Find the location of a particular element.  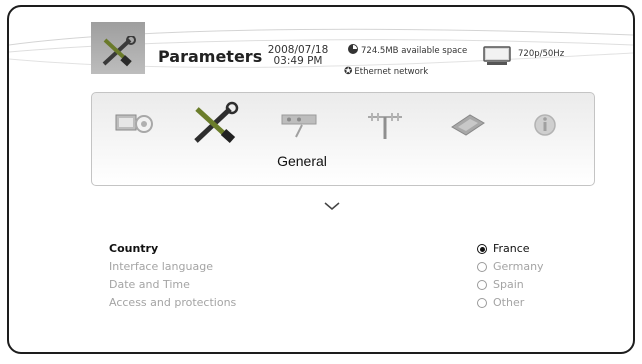

header-icon-tile is located at coordinates (118, 48).